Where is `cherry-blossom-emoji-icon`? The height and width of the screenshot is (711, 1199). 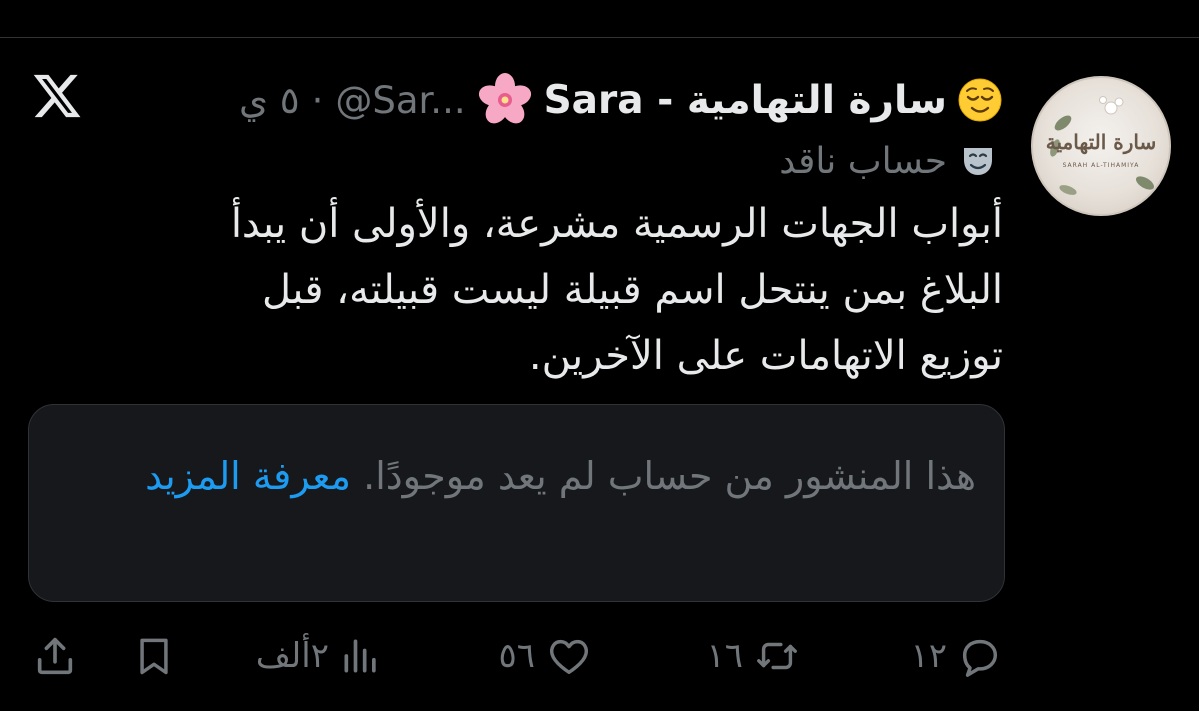 cherry-blossom-emoji-icon is located at coordinates (505, 100).